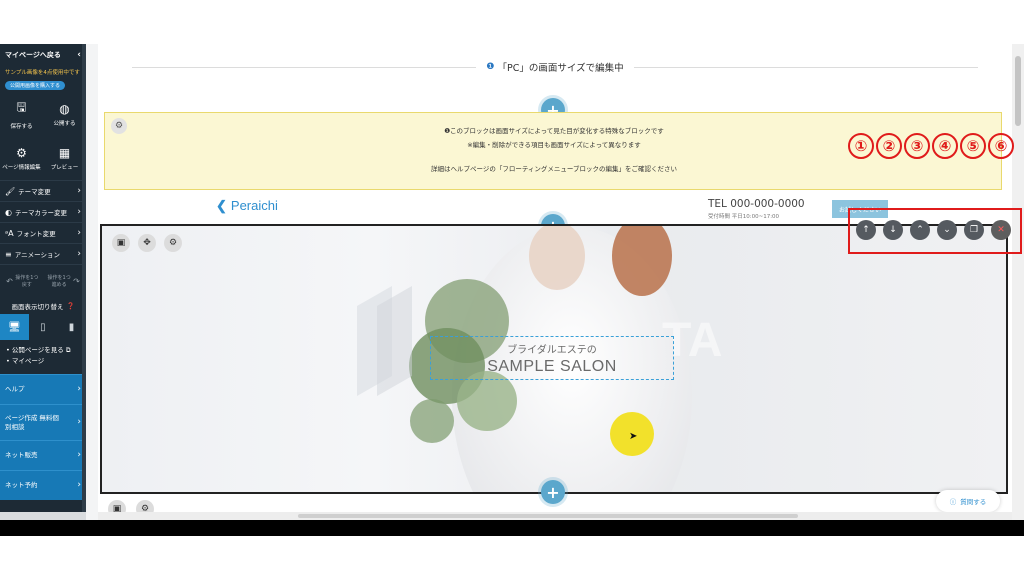 The image size is (1024, 576). I want to click on duplicate-block-button: ❐, so click(974, 230).